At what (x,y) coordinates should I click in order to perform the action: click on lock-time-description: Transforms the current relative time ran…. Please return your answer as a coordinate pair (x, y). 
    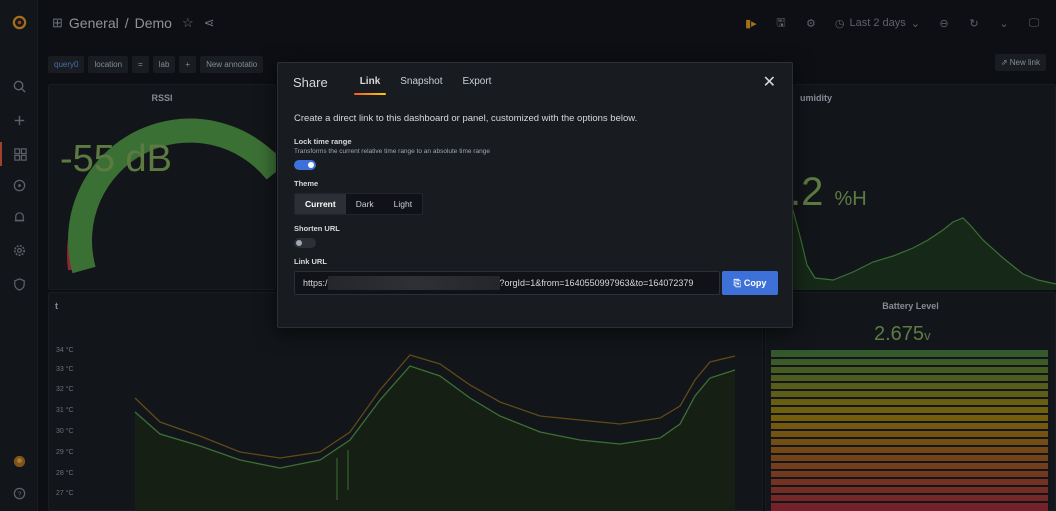
    Looking at the image, I should click on (392, 151).